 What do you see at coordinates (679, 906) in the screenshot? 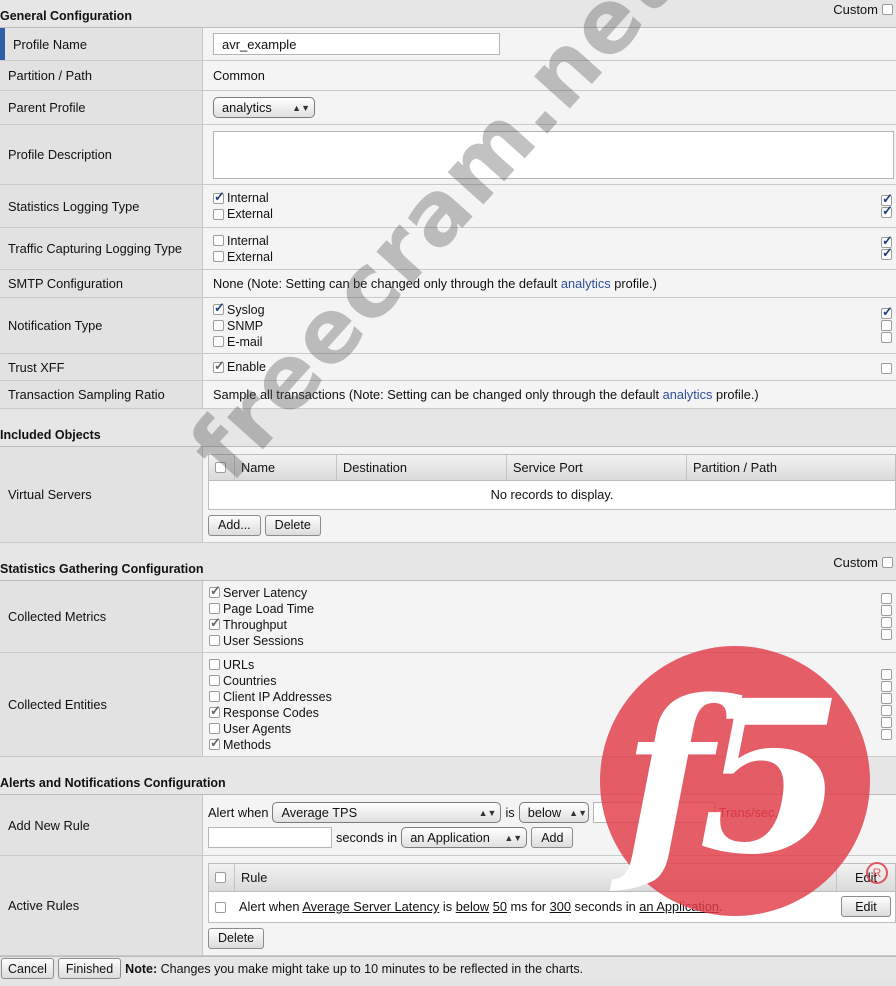
I see `rule-scope-link: an Application` at bounding box center [679, 906].